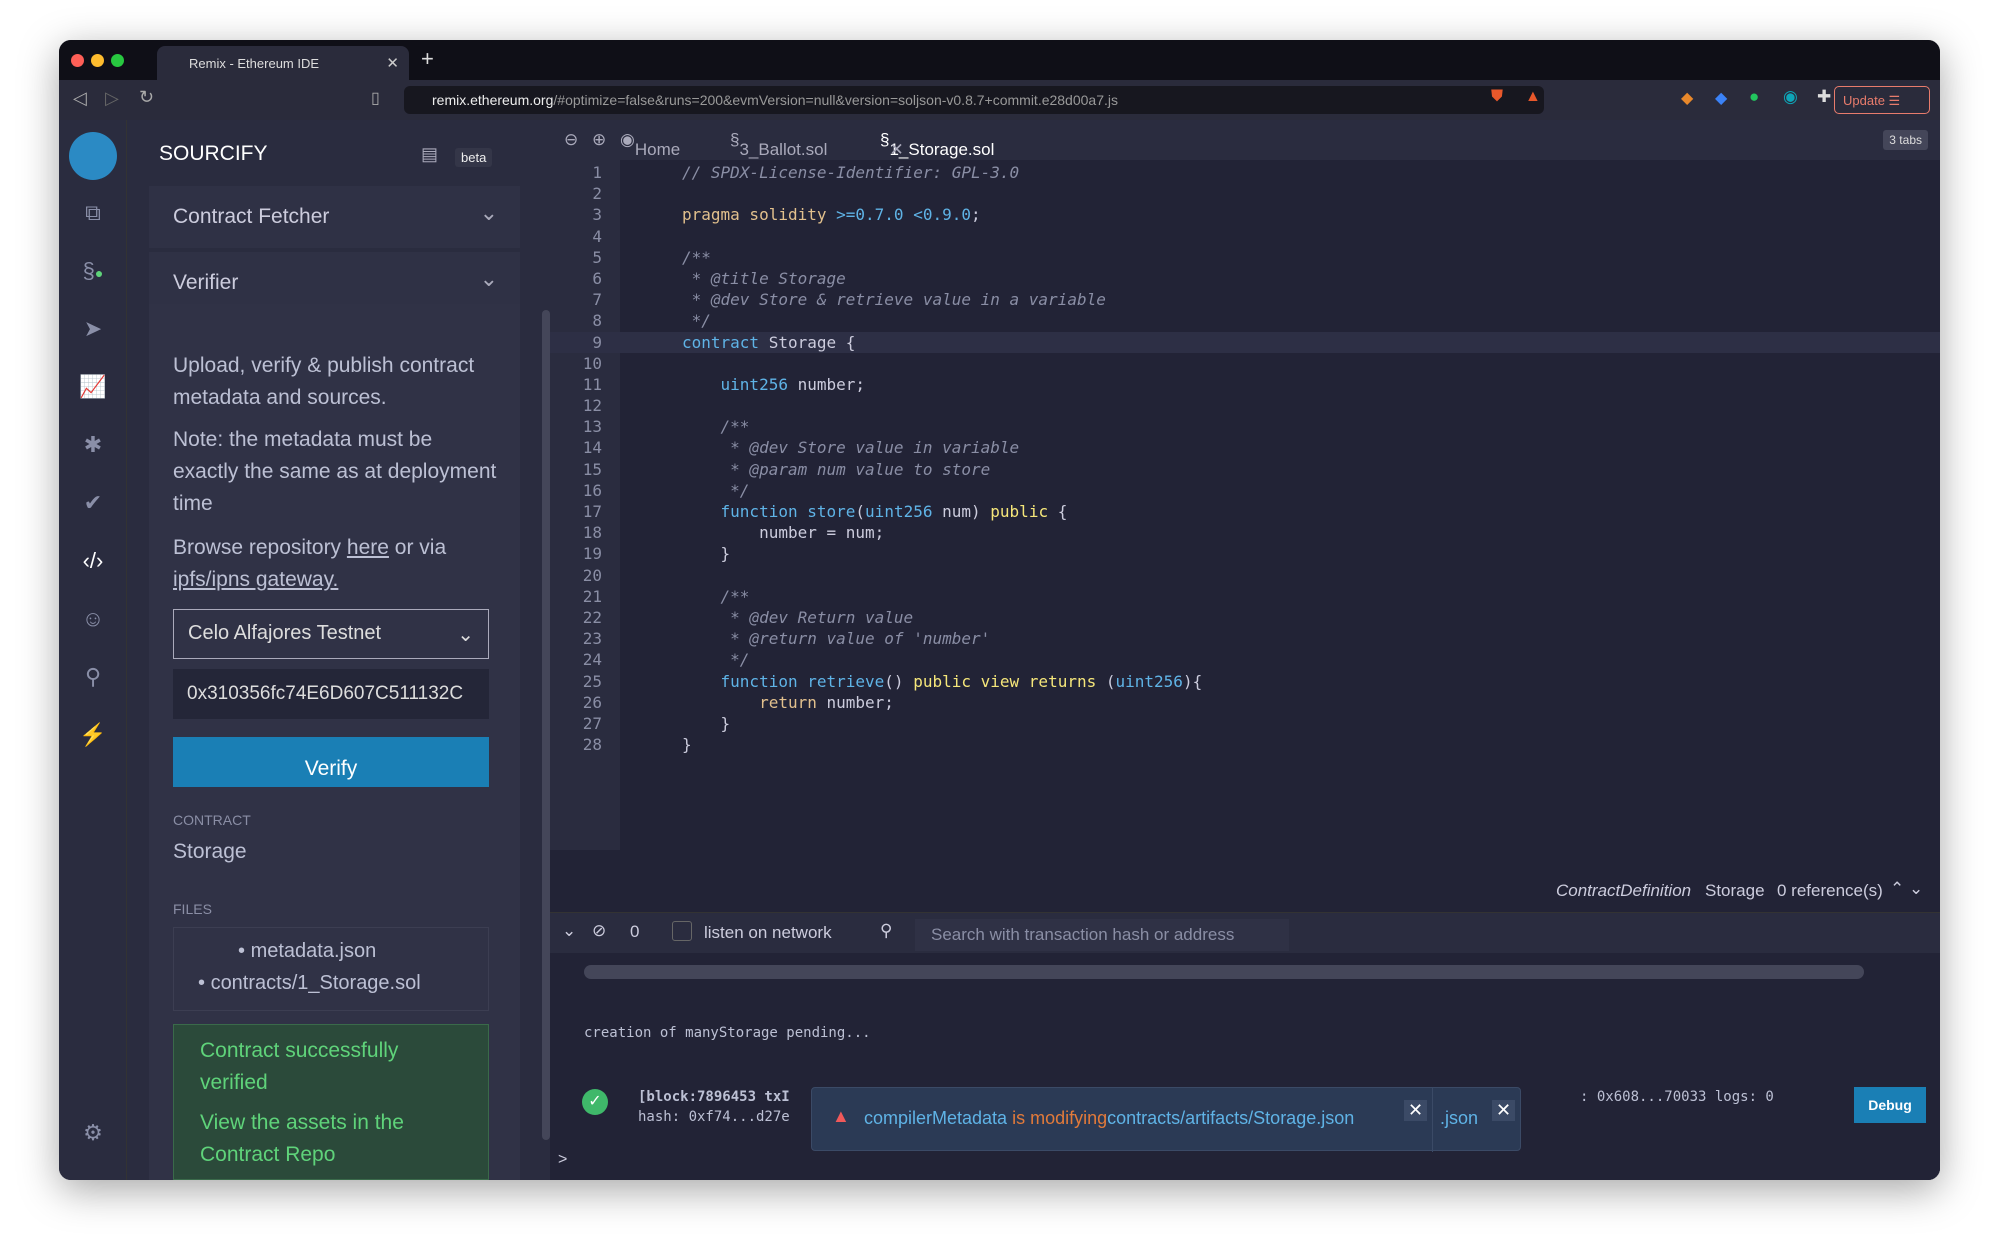 The height and width of the screenshot is (1260, 1999). I want to click on code-line: 2, so click(1245, 193).